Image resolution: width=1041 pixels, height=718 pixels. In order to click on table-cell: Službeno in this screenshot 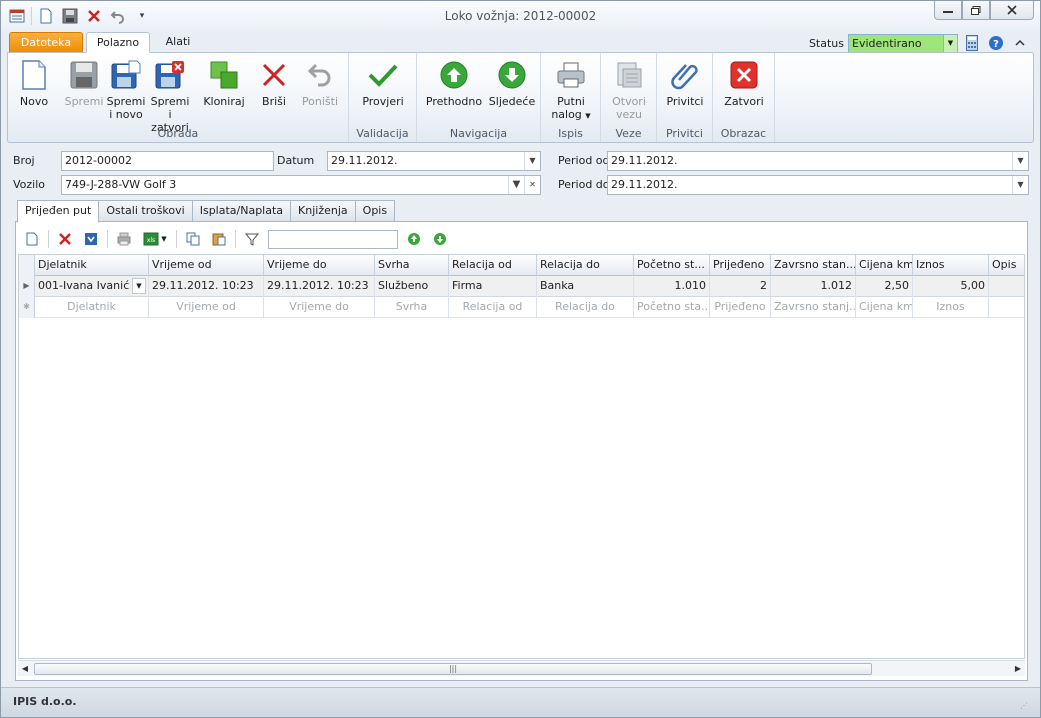, I will do `click(412, 286)`.